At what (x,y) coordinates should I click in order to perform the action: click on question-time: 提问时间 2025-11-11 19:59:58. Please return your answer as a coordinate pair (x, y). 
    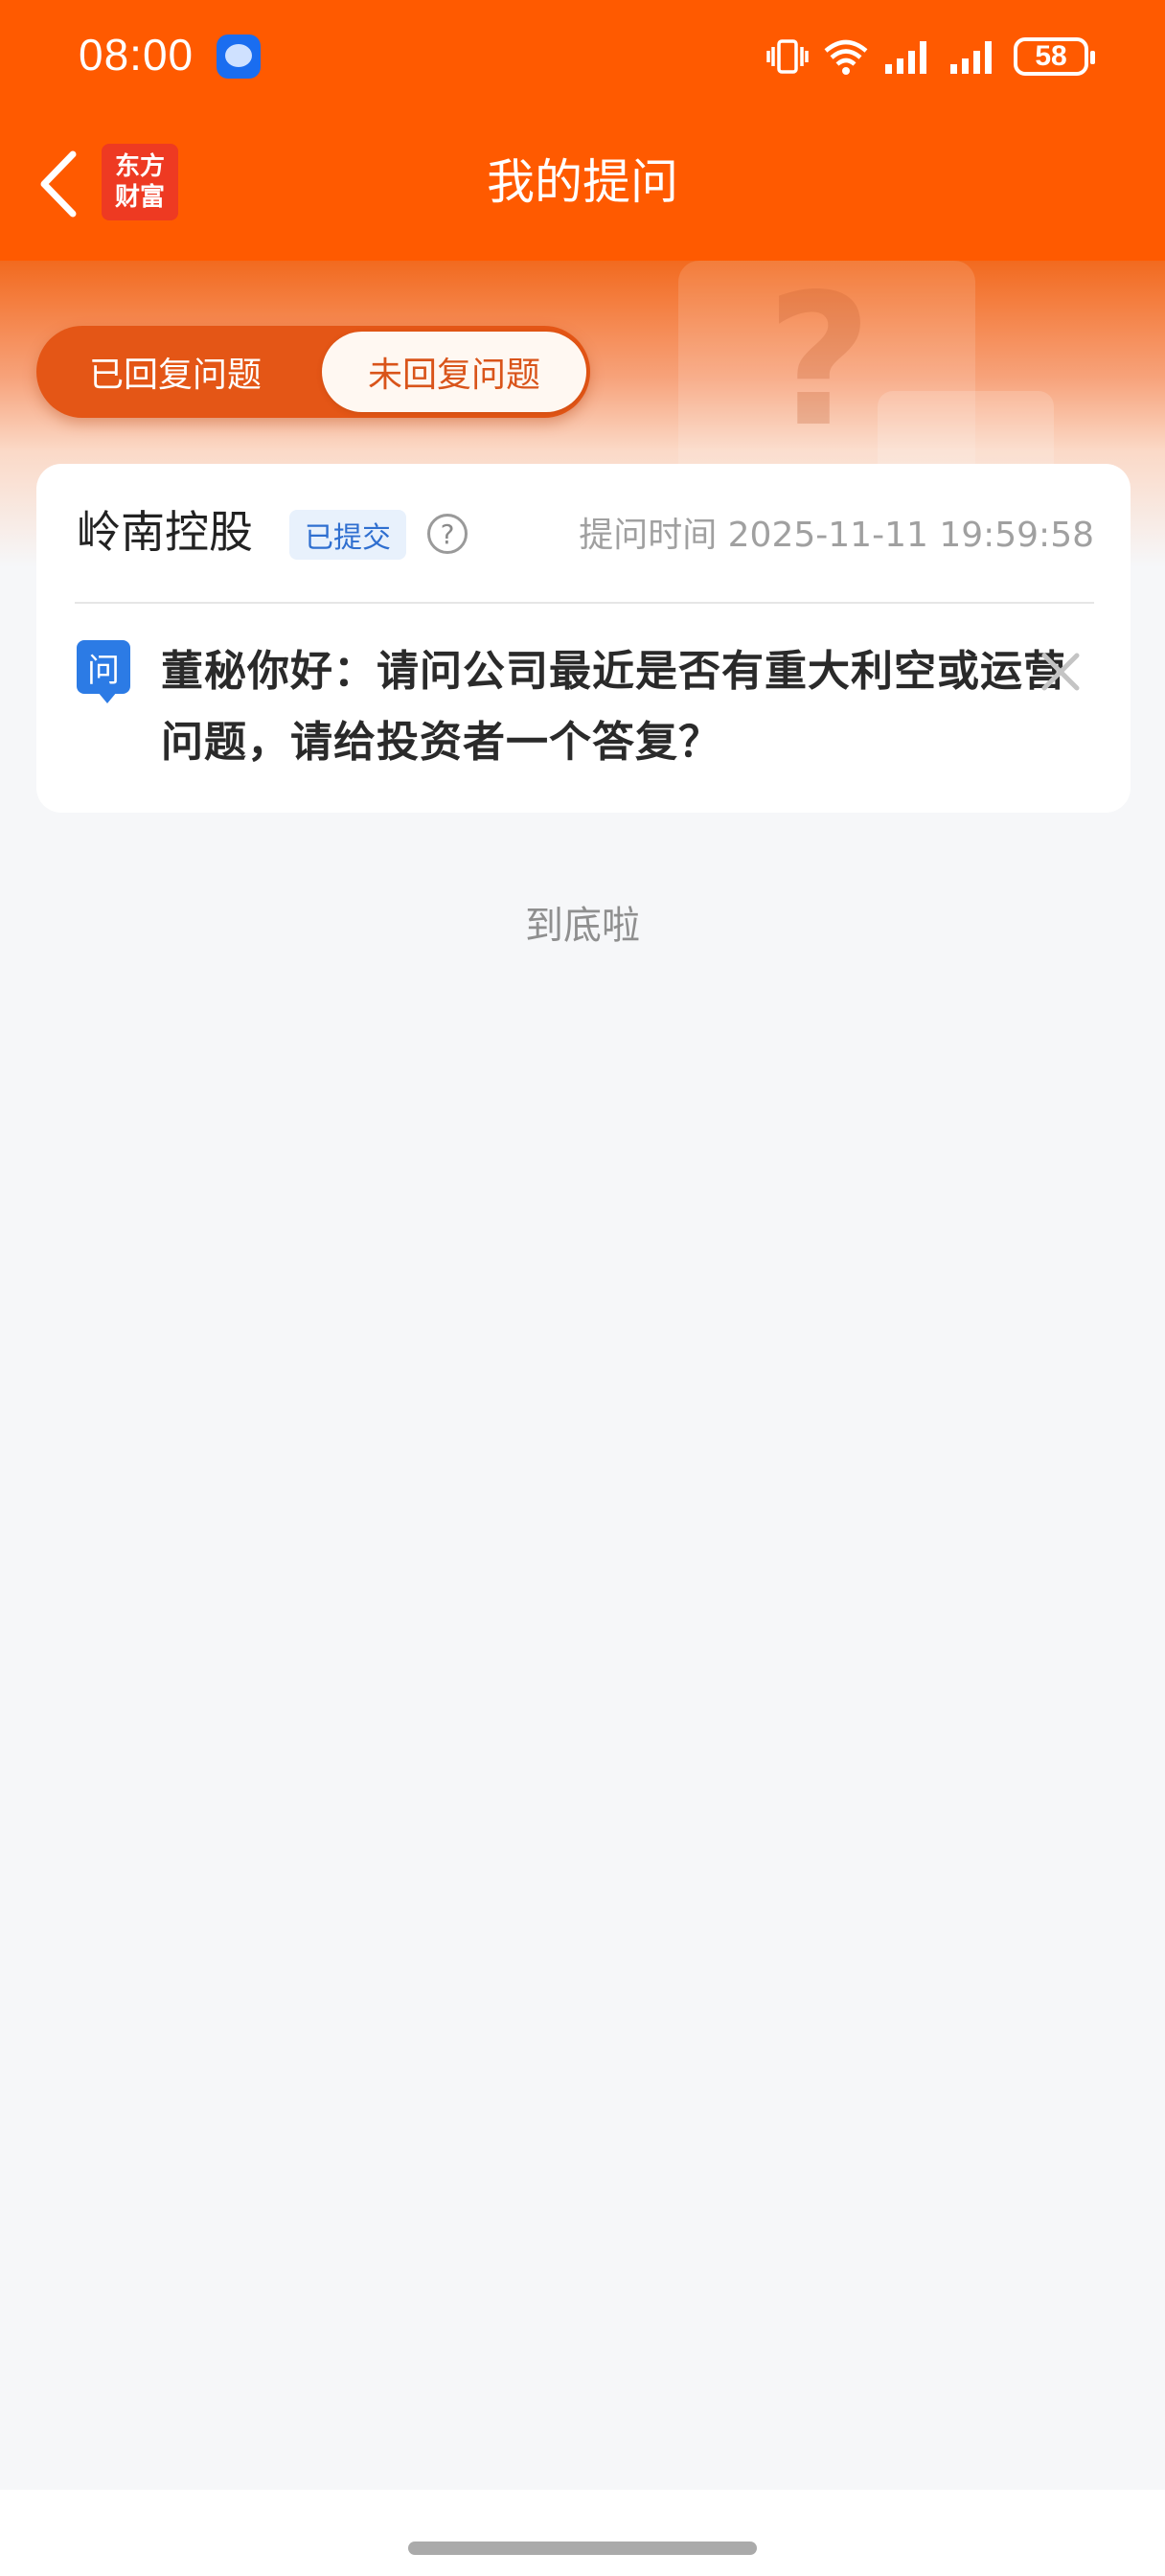
    Looking at the image, I should click on (837, 536).